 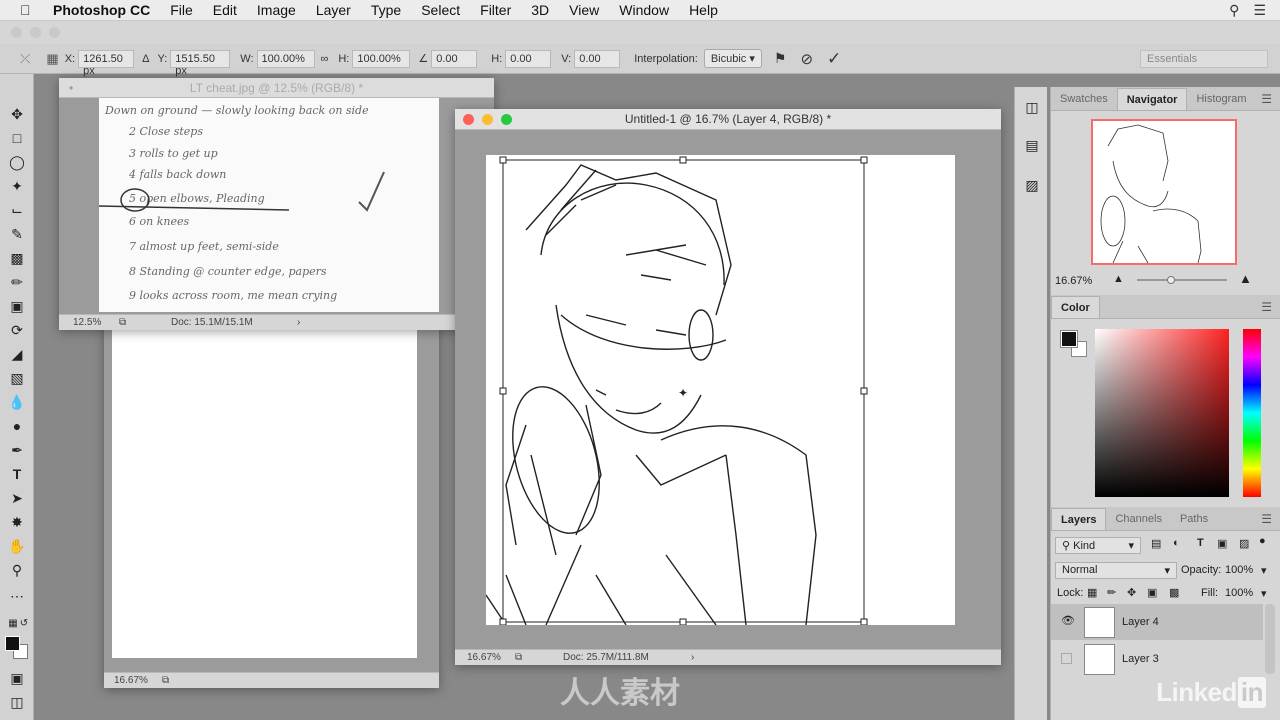 What do you see at coordinates (17, 258) in the screenshot?
I see `healing-brush-tool-icon: ▩` at bounding box center [17, 258].